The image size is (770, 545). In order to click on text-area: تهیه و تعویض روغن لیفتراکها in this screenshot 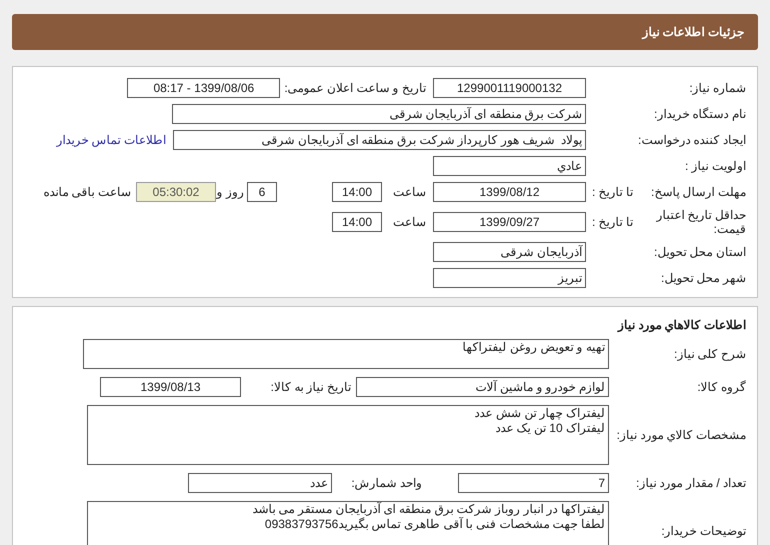, I will do `click(346, 354)`.